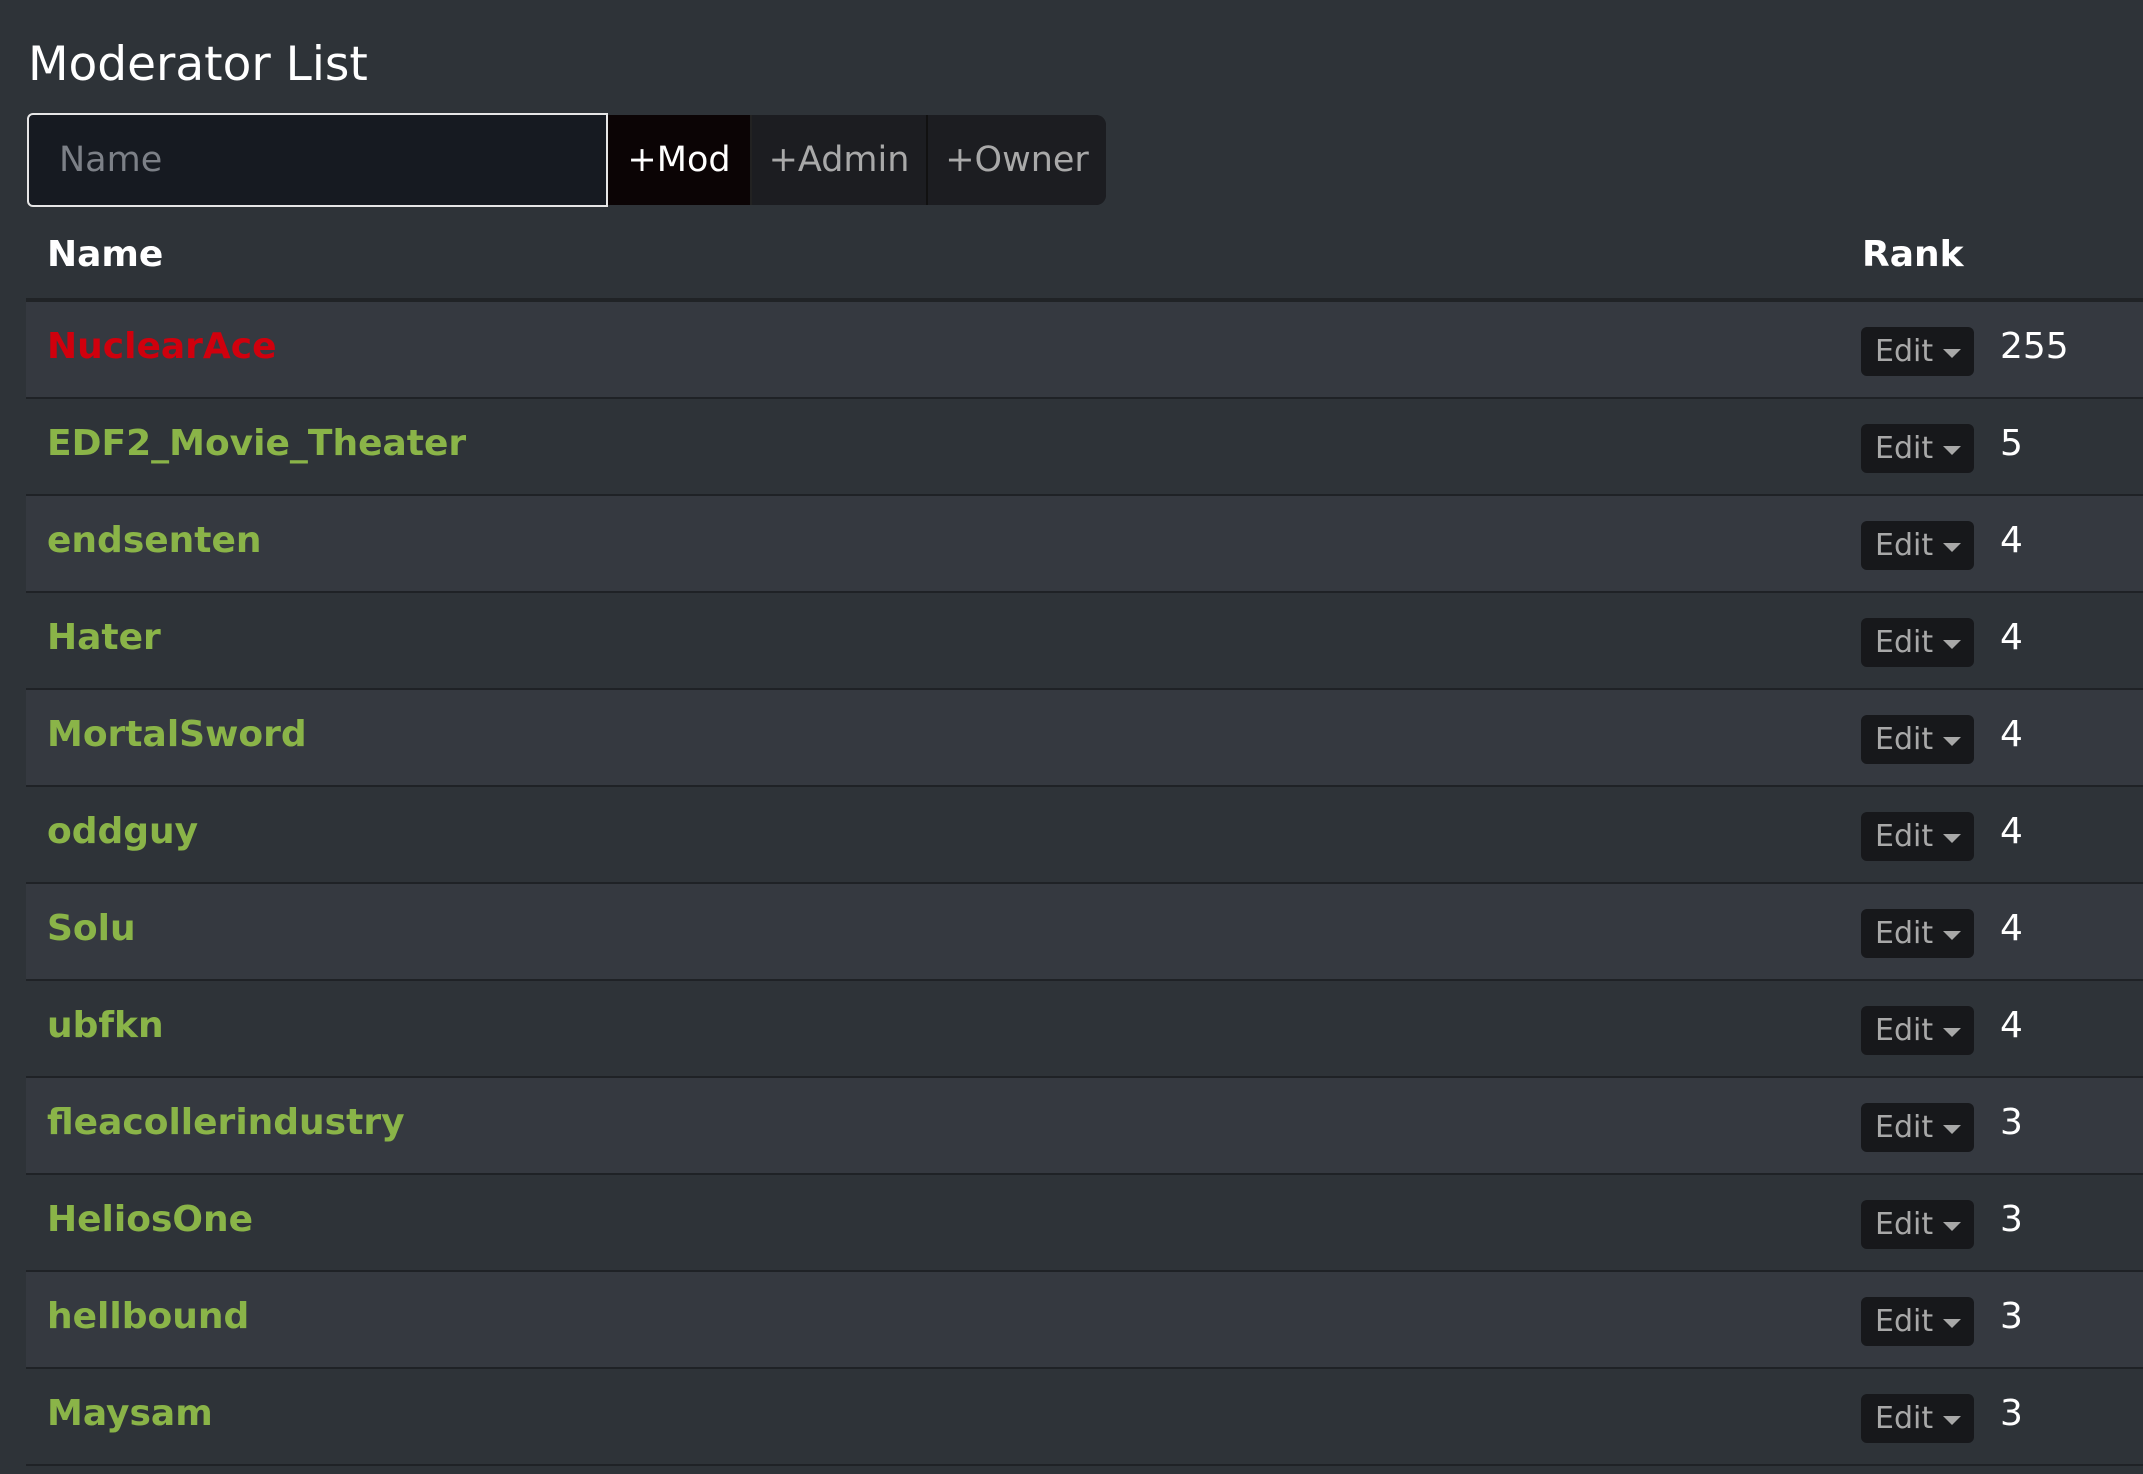  Describe the element at coordinates (150, 1219) in the screenshot. I see `moderator-name: HeliosOne` at that location.